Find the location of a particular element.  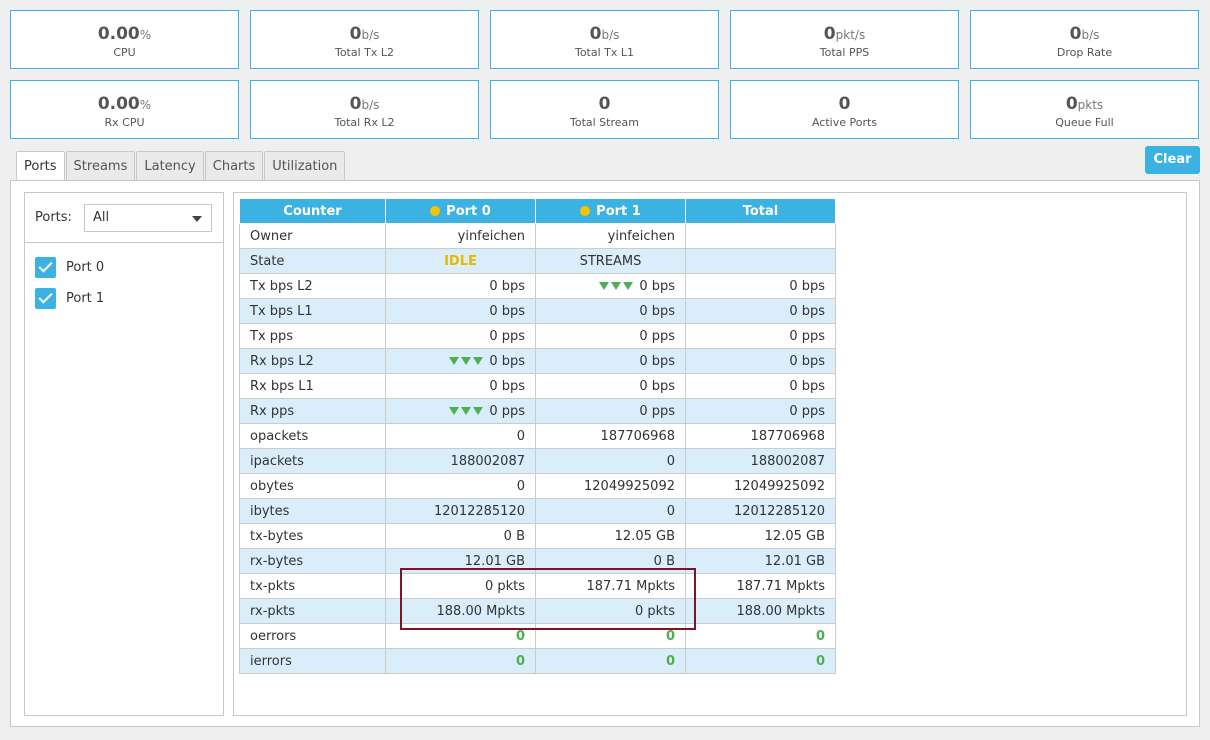

stat-label: Total Stream is located at coordinates (604, 122).